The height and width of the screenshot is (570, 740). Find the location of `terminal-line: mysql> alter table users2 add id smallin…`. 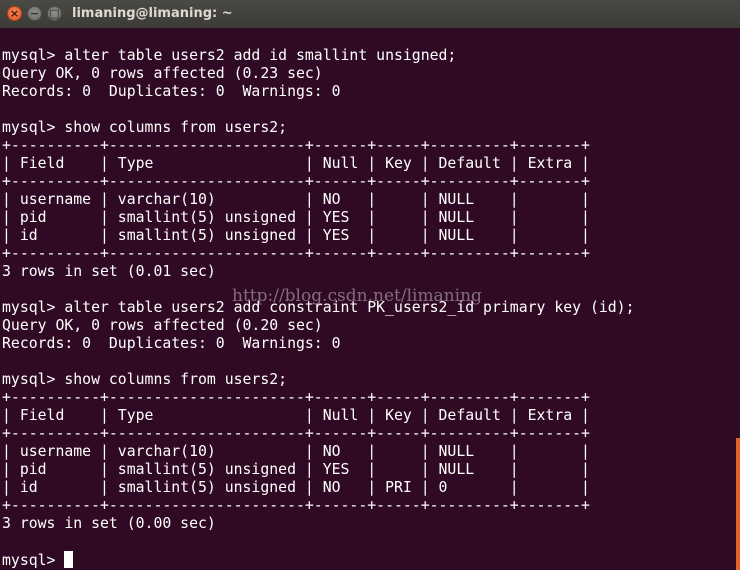

terminal-line: mysql> alter table users2 add id smallin… is located at coordinates (229, 55).